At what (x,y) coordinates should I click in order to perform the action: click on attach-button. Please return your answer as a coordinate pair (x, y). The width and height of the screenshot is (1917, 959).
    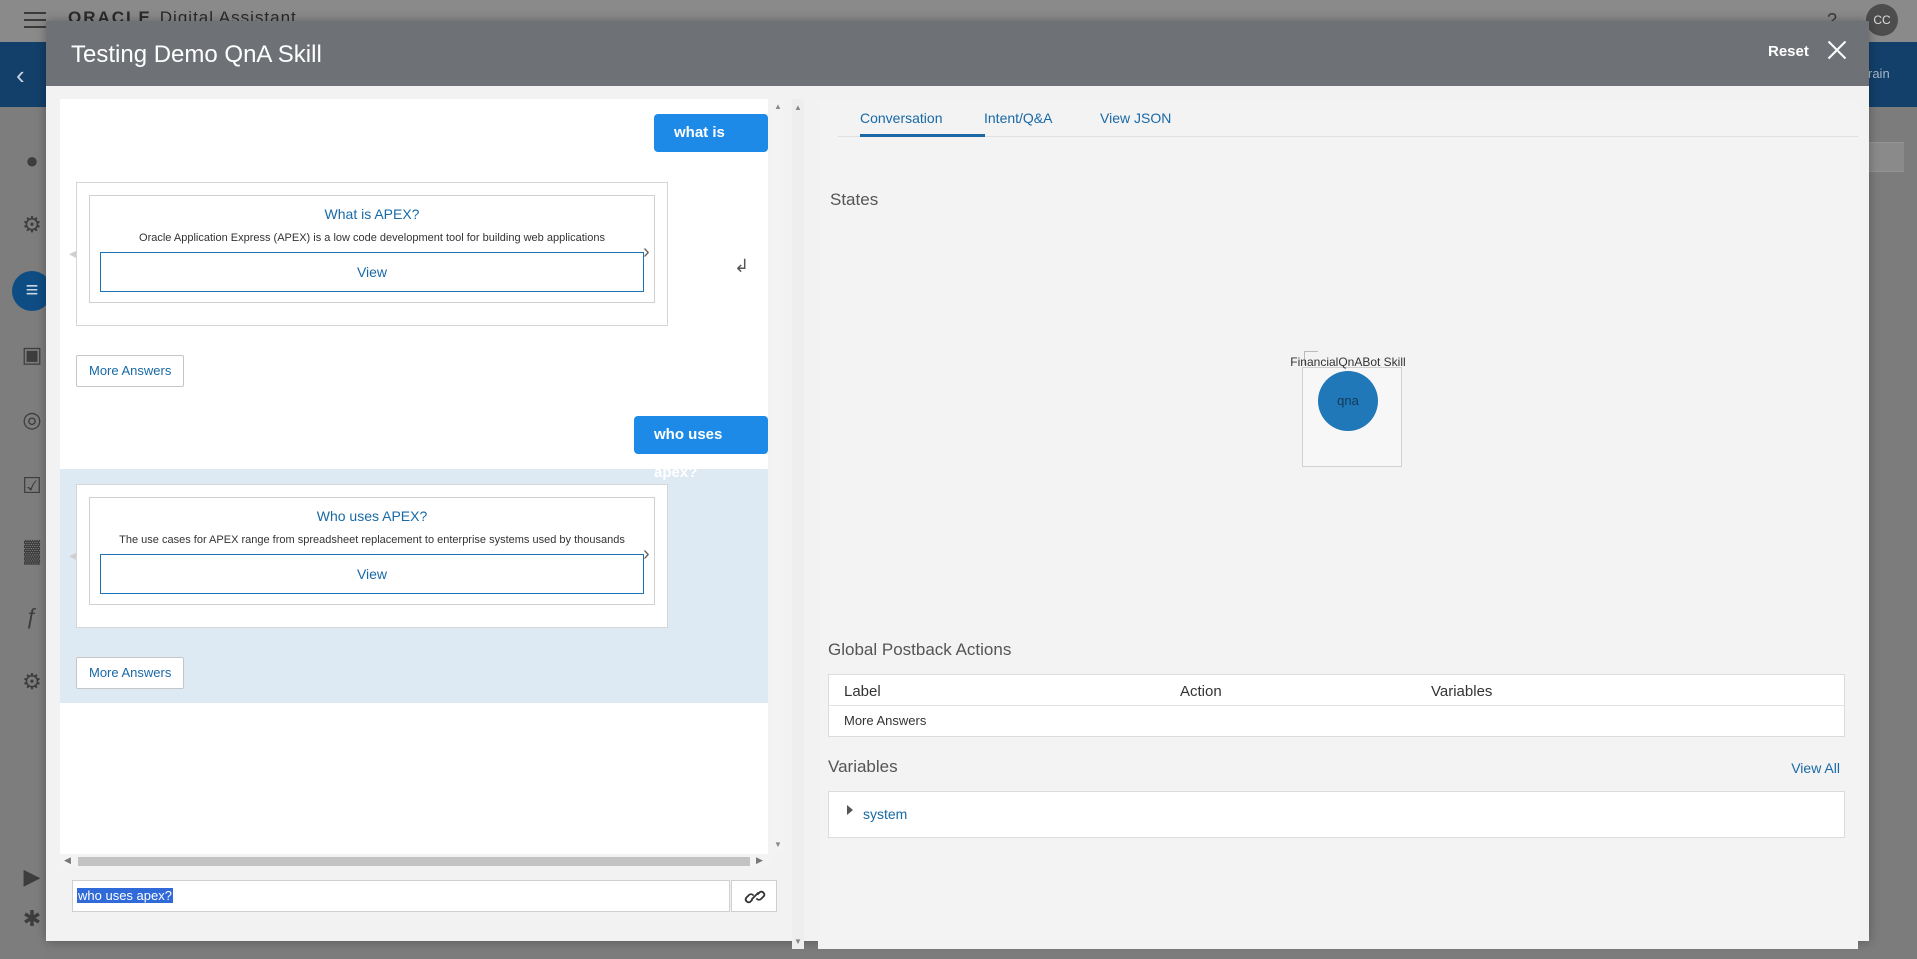
    Looking at the image, I should click on (754, 896).